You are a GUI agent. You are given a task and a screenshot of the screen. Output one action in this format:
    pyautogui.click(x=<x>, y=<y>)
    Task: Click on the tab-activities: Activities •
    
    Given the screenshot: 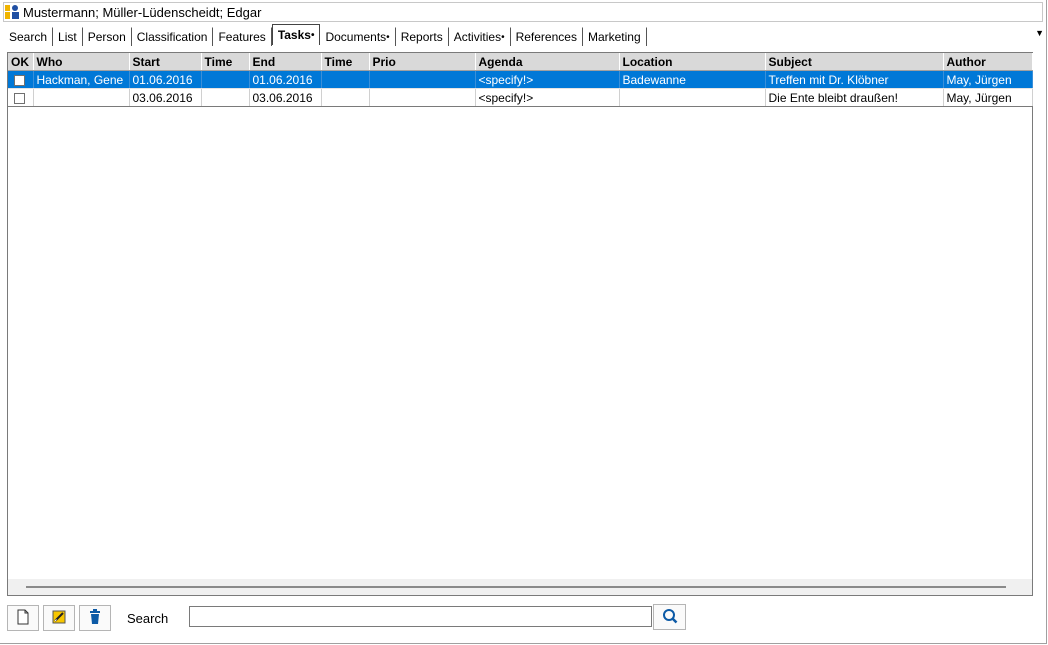 What is the action you would take?
    pyautogui.click(x=480, y=36)
    